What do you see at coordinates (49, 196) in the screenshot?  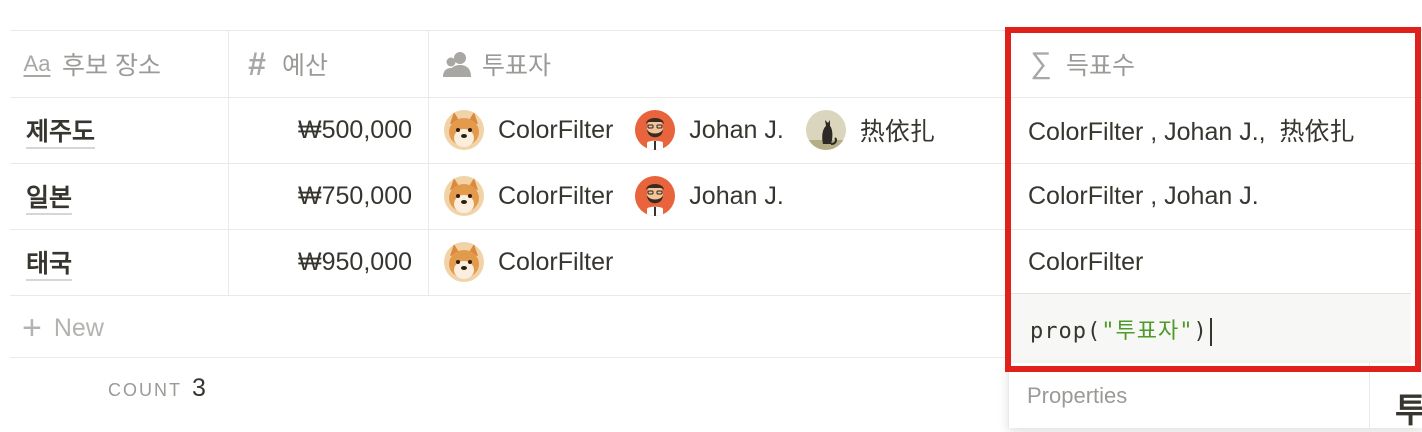 I see `place-title: 일본` at bounding box center [49, 196].